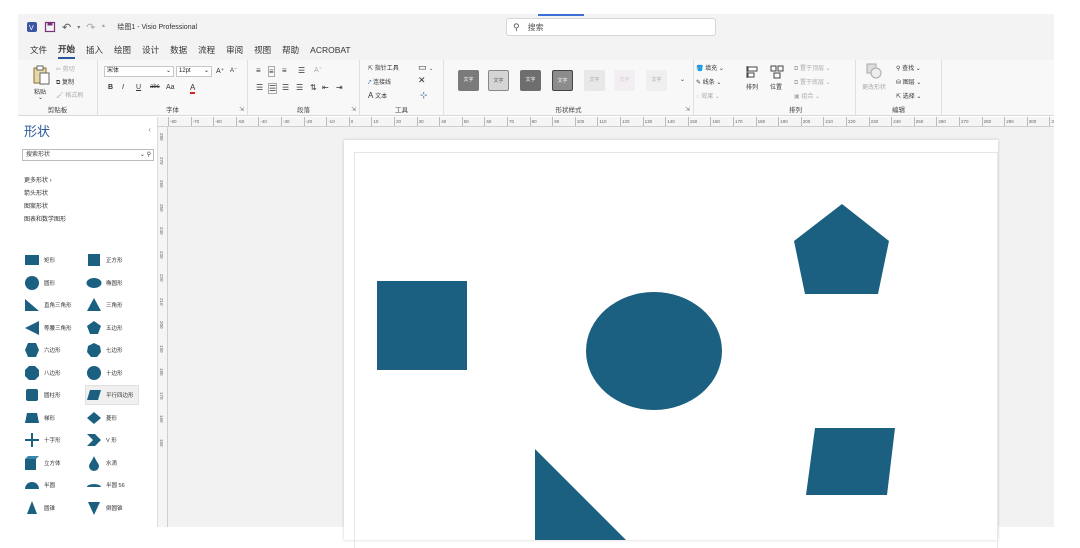 This screenshot has height=548, width=1080. I want to click on align-icon, so click(753, 72).